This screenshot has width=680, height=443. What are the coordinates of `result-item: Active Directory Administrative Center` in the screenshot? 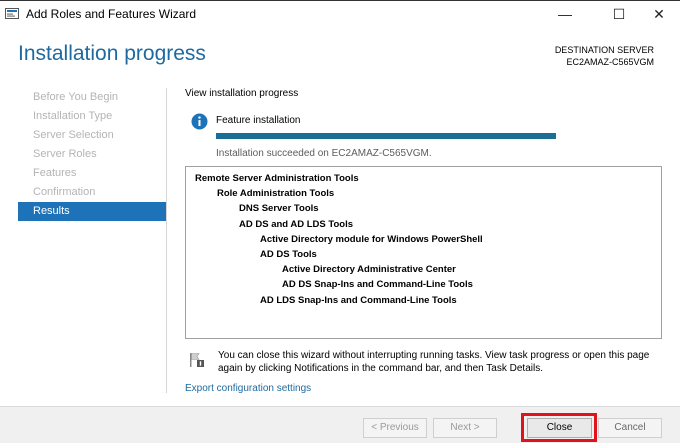 It's located at (369, 270).